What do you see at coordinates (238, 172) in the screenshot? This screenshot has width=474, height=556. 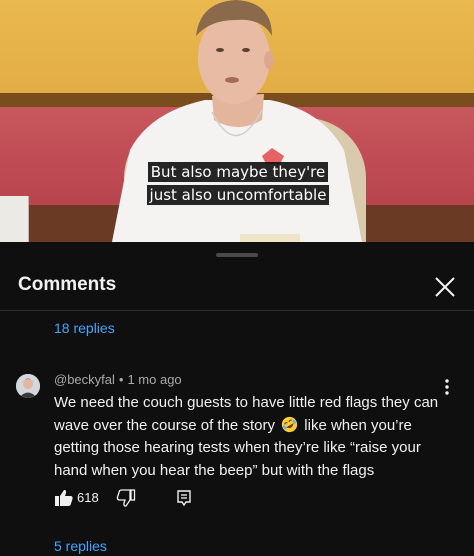 I see `caption-line-1: But also maybe they're` at bounding box center [238, 172].